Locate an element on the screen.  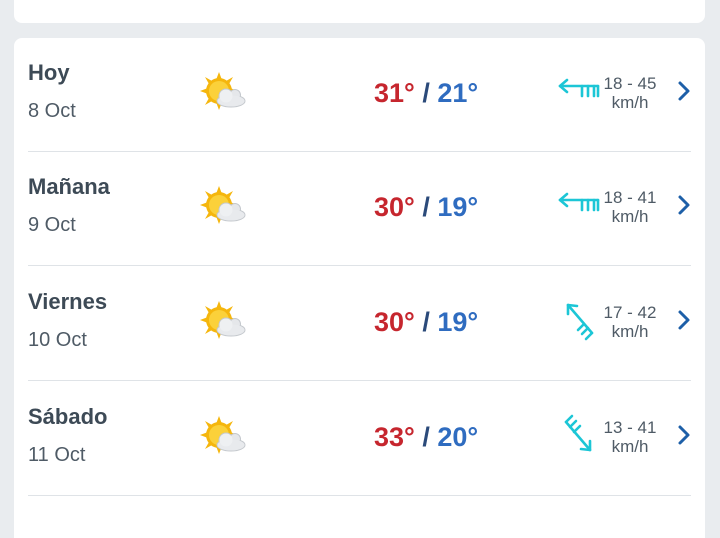
wind-speed: 18 - 45 km/h is located at coordinates (630, 93).